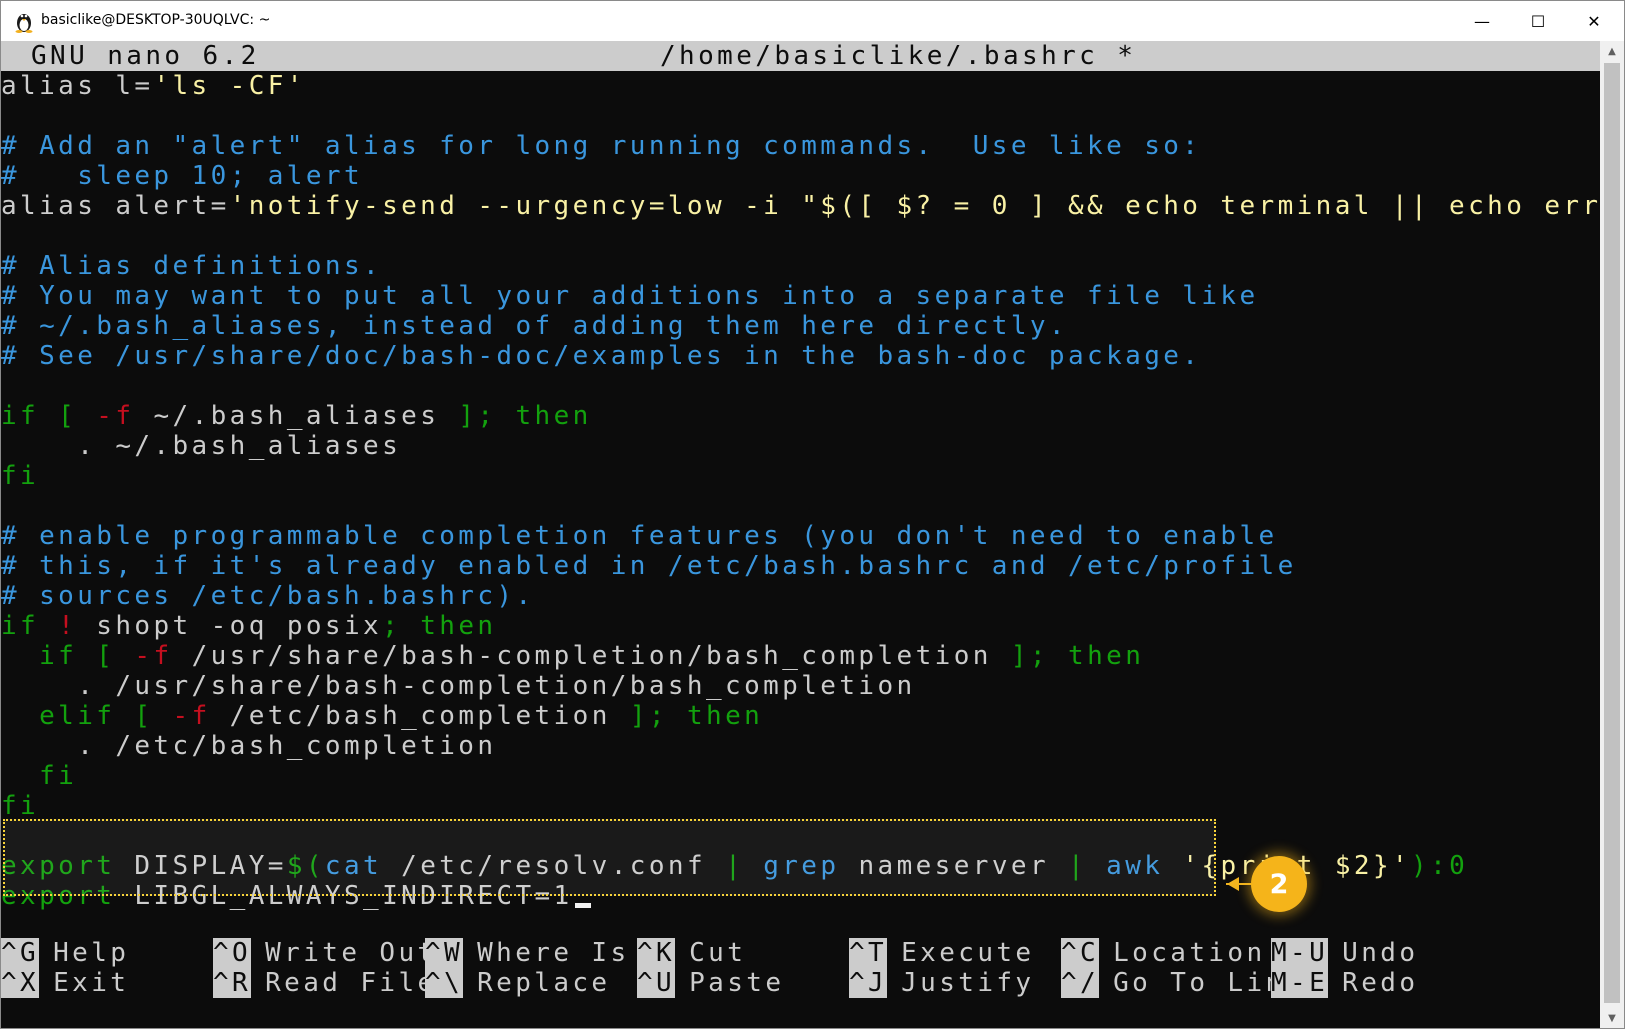 The height and width of the screenshot is (1029, 1625). What do you see at coordinates (420, 716) in the screenshot?
I see `code-token: /etc/bash_completion` at bounding box center [420, 716].